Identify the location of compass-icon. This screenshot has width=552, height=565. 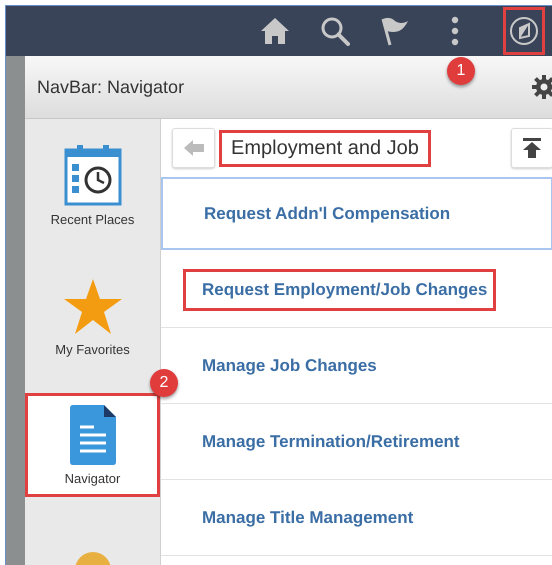
(524, 31).